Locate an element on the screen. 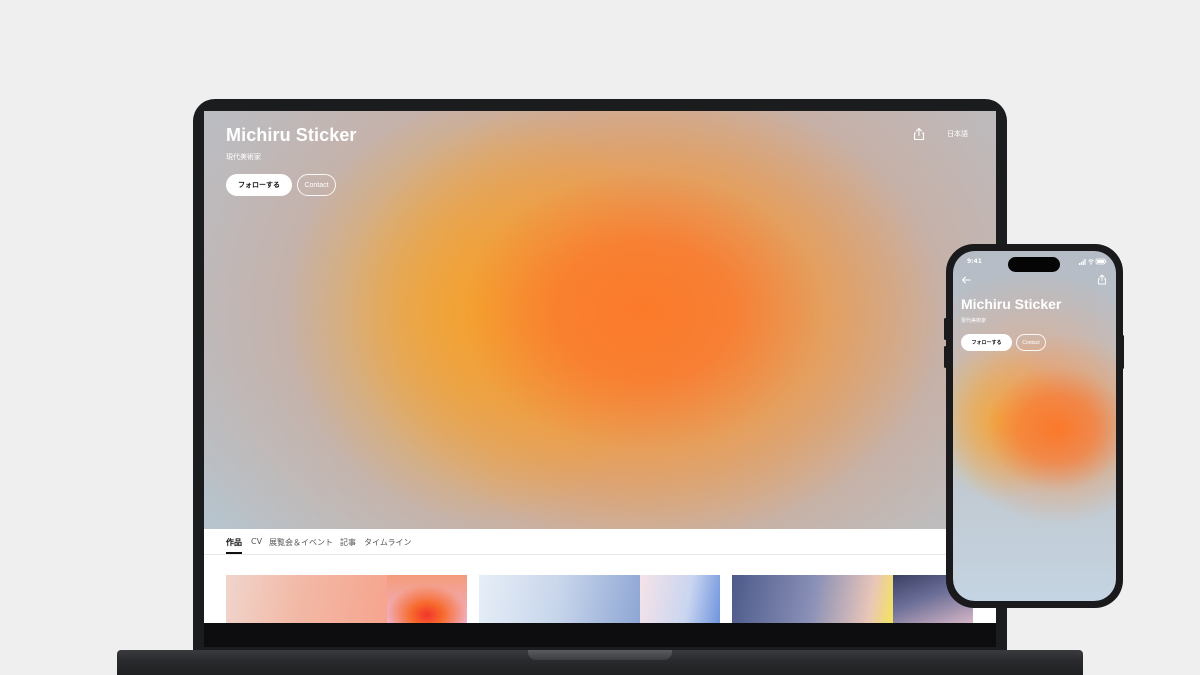 Image resolution: width=1200 pixels, height=675 pixels. tab-timeline: タイムライン is located at coordinates (387, 542).